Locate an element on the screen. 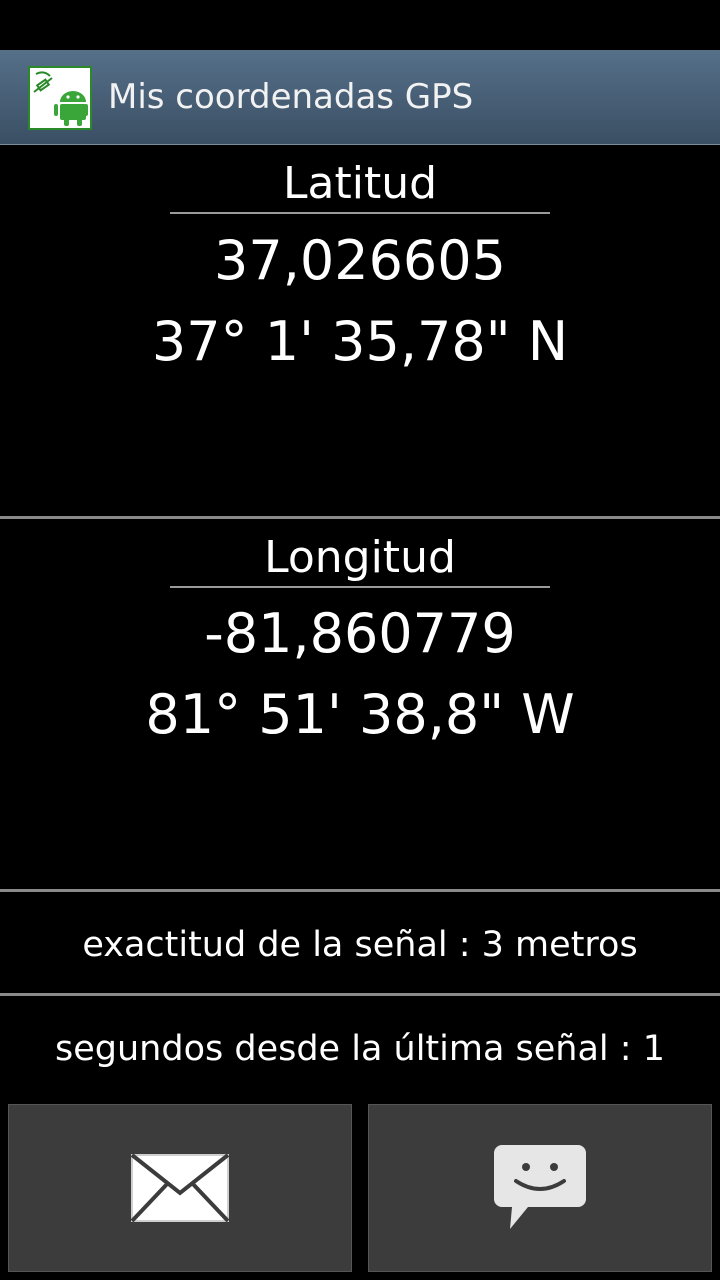 Image resolution: width=720 pixels, height=1280 pixels. email-button is located at coordinates (180, 1188).